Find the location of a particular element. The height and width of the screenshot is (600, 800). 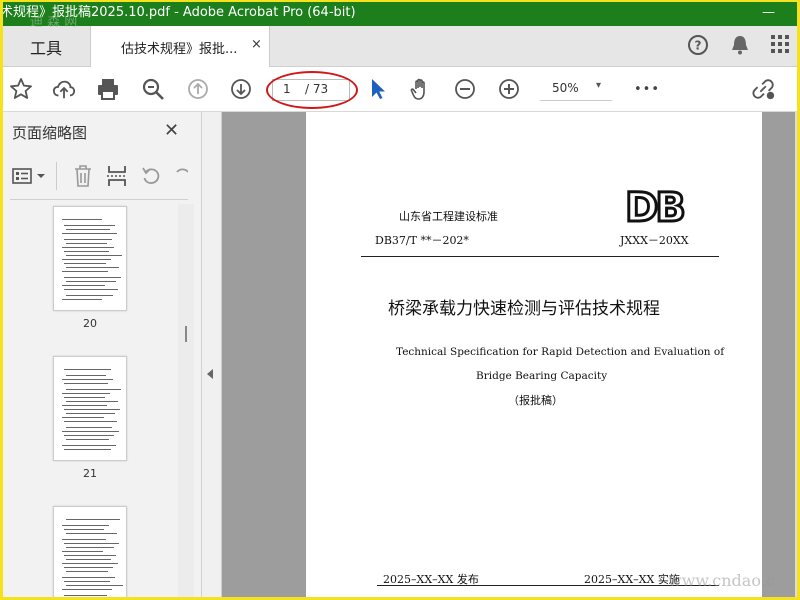

document-stage: （报批稿） is located at coordinates (535, 400).